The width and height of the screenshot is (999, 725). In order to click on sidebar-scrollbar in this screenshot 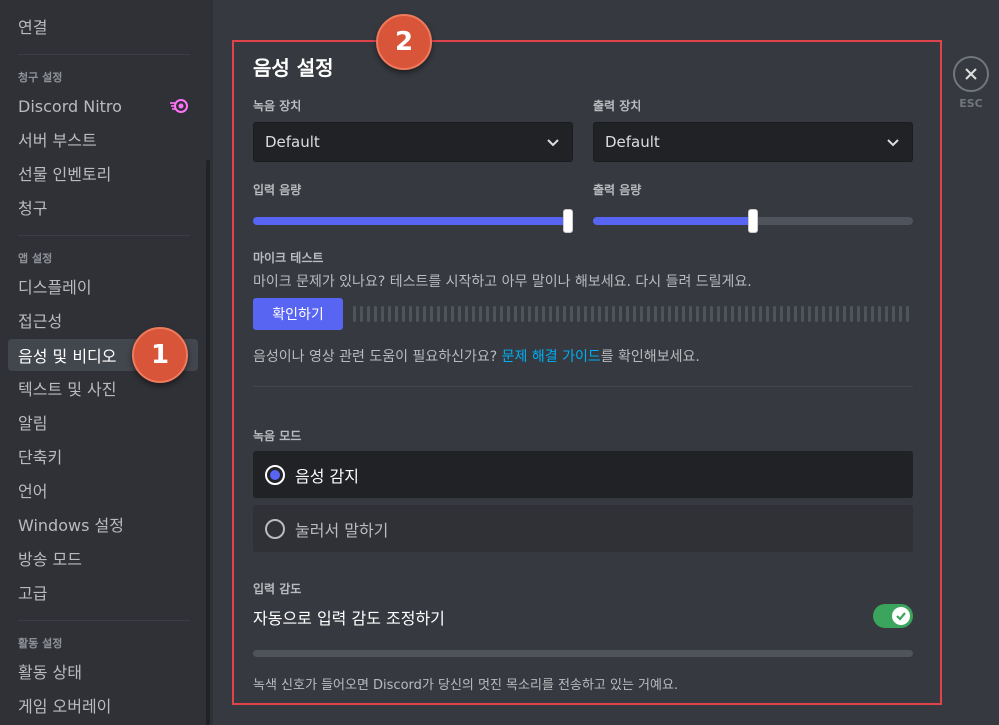, I will do `click(208, 442)`.